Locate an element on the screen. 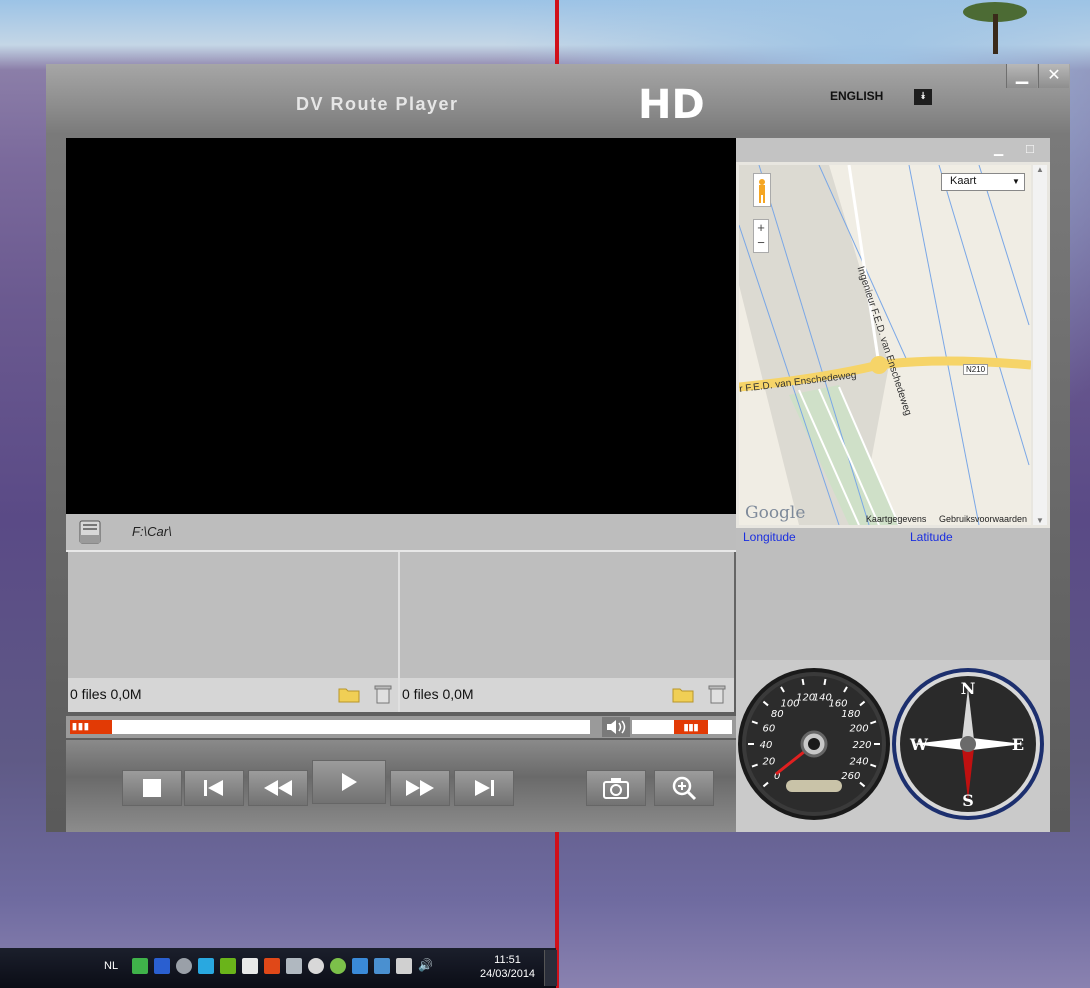  tray-bluetooth-icon is located at coordinates (162, 966).